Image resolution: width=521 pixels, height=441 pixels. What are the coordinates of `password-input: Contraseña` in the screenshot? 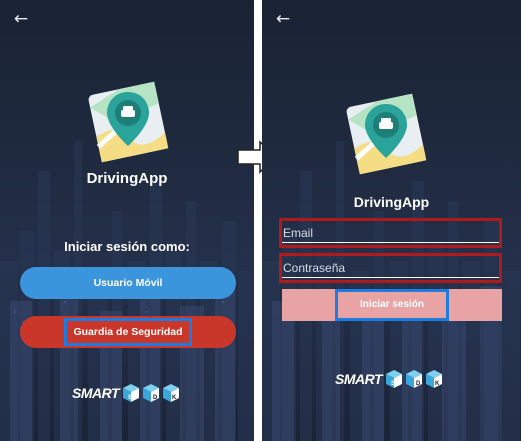 It's located at (390, 268).